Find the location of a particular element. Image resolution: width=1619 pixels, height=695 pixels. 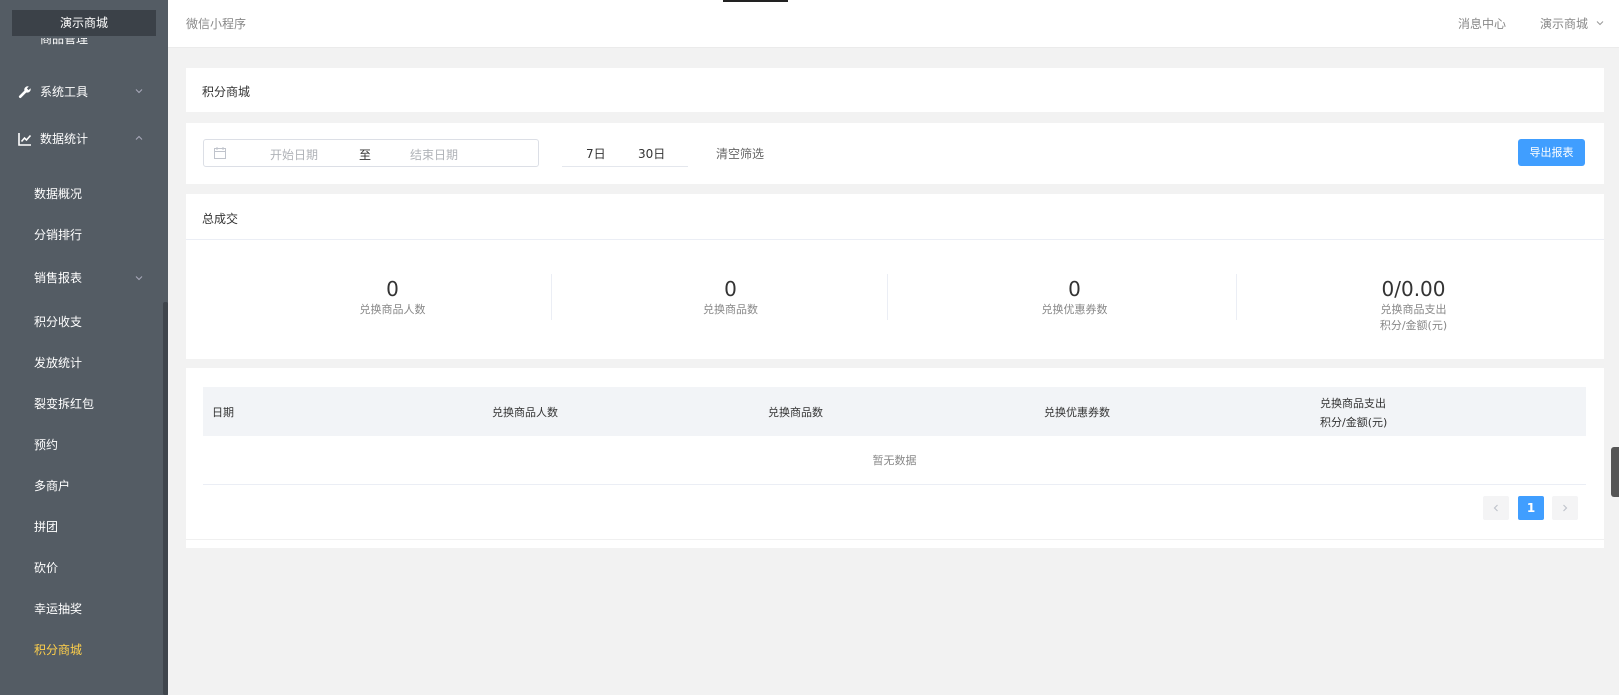

quick-range-group: 7日 30日 is located at coordinates (625, 153).